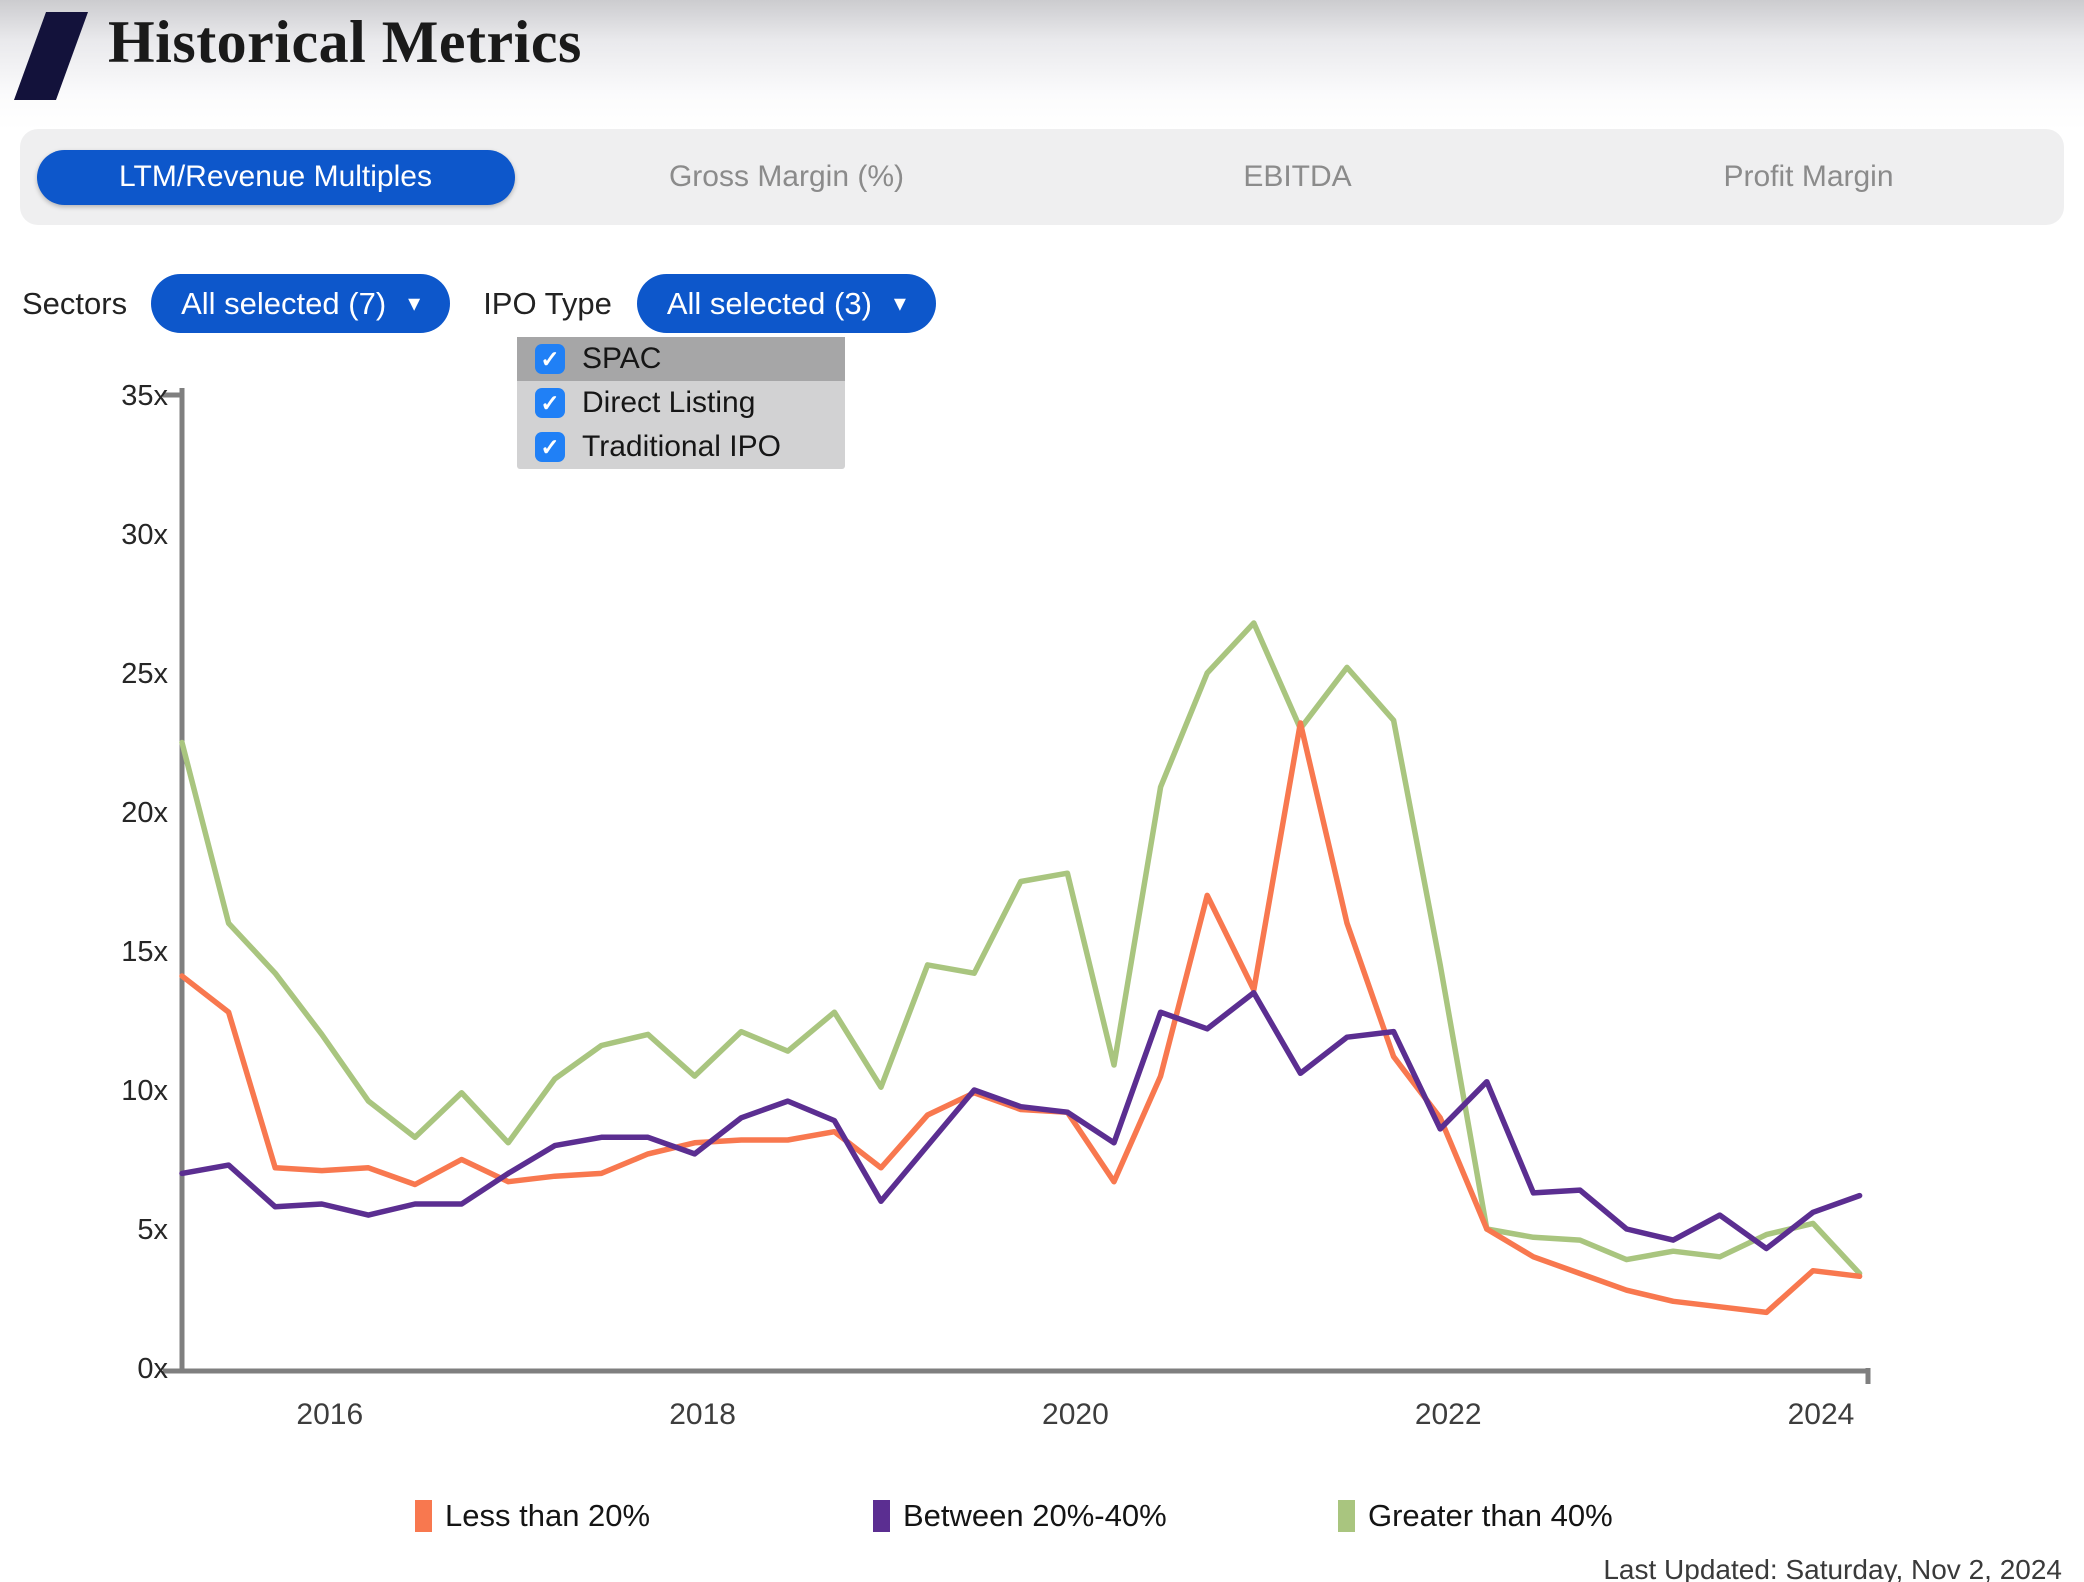 This screenshot has height=1582, width=2084. What do you see at coordinates (144, 396) in the screenshot?
I see `y-tick-label: 35x` at bounding box center [144, 396].